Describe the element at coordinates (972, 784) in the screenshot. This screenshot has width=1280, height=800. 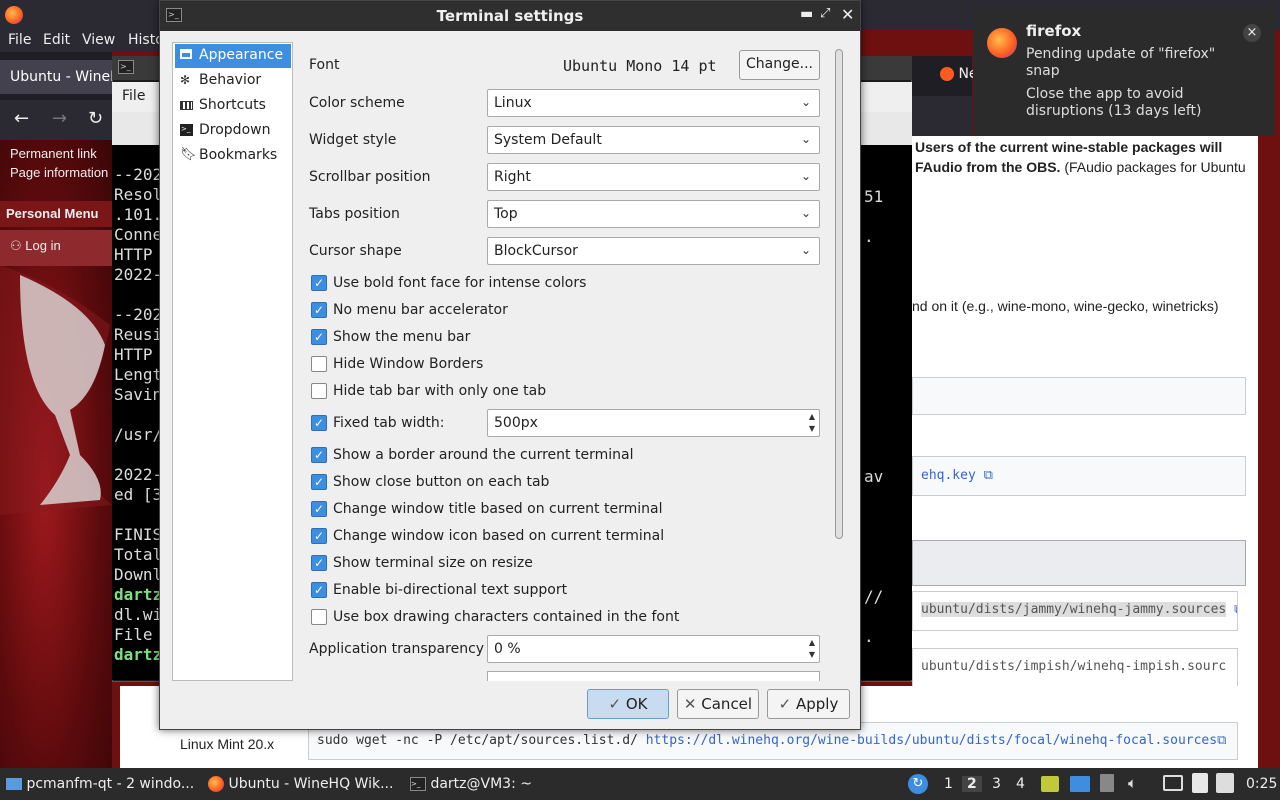
I see `workspace-2: 2` at that location.